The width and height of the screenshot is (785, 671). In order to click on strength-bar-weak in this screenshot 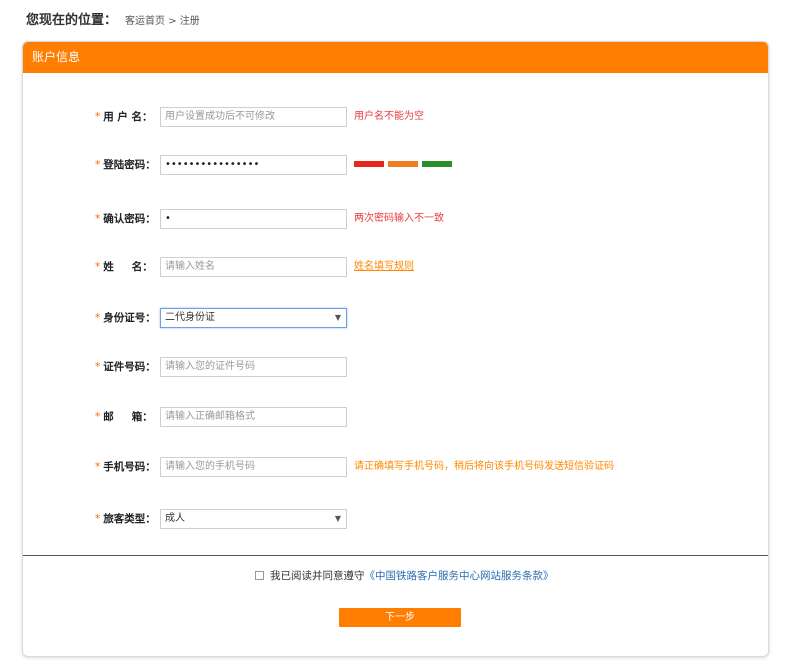, I will do `click(369, 164)`.